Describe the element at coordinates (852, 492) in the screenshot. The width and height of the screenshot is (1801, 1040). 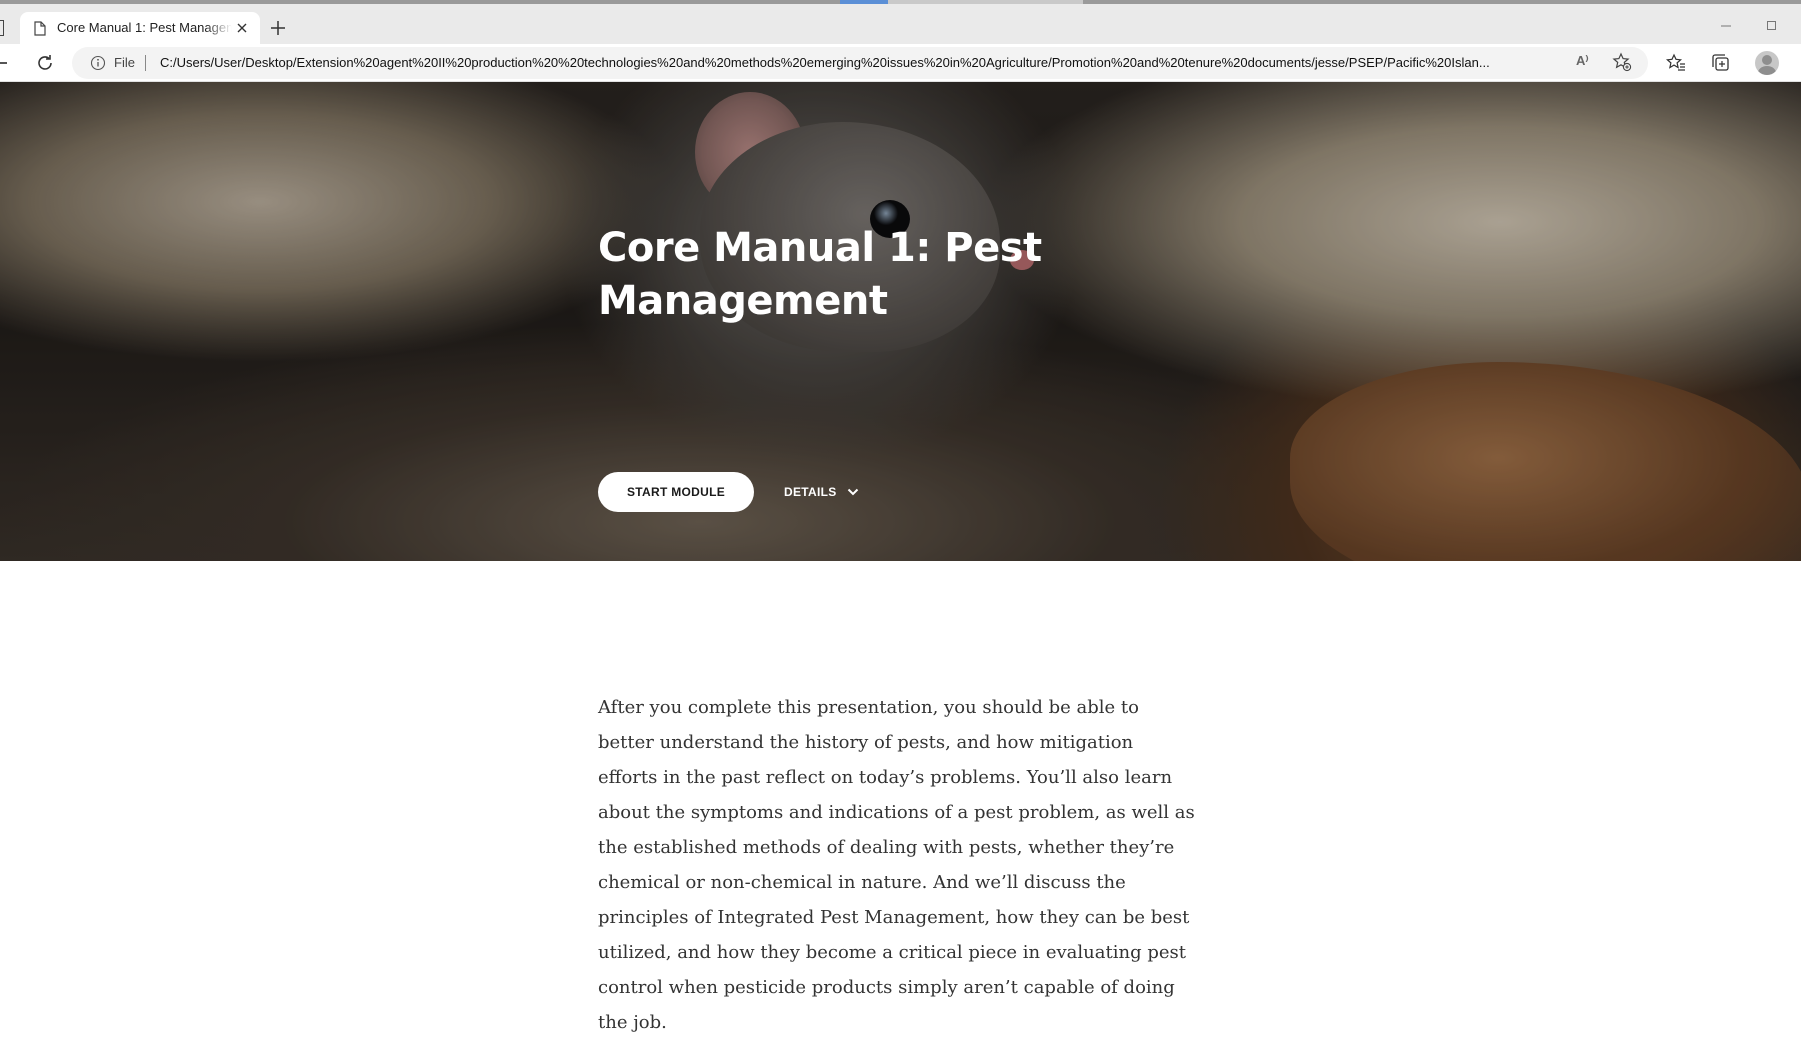
I see `chevron-down-icon` at that location.